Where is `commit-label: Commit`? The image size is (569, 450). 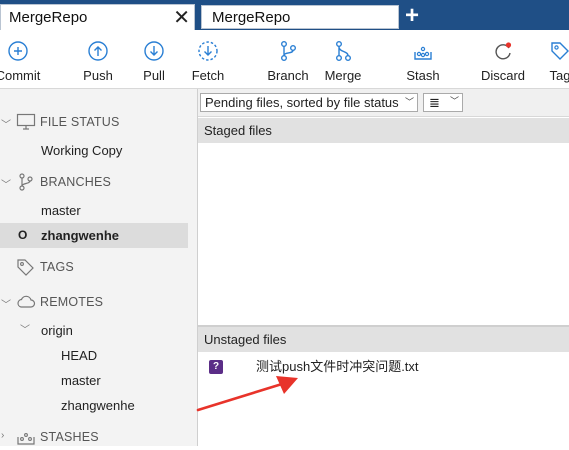
commit-label: Commit is located at coordinates (20, 75).